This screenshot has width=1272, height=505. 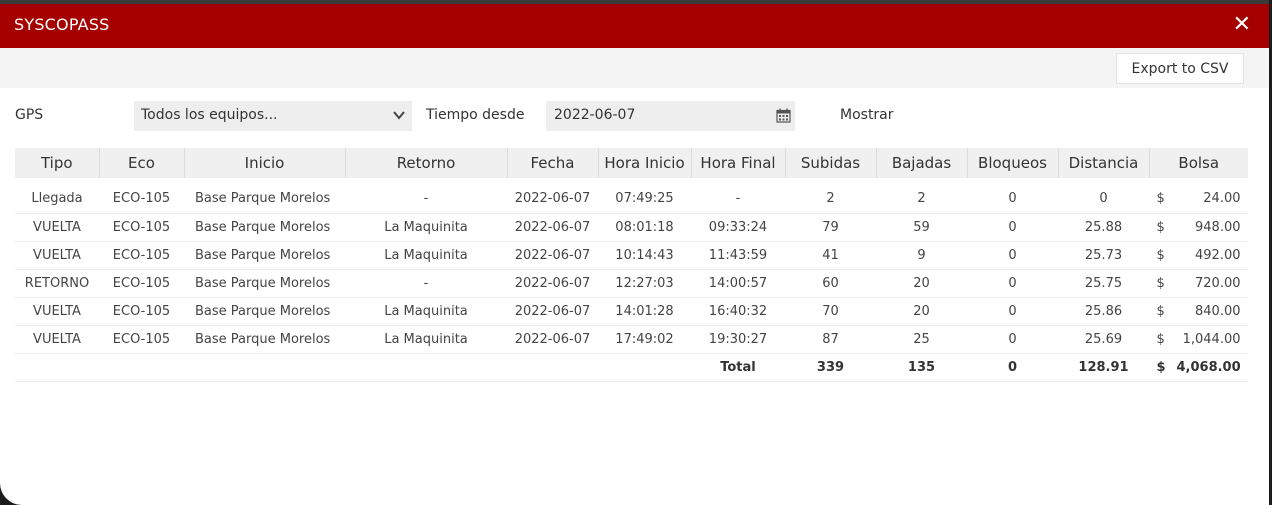 What do you see at coordinates (1218, 283) in the screenshot?
I see `bolsa-amount: 720.00` at bounding box center [1218, 283].